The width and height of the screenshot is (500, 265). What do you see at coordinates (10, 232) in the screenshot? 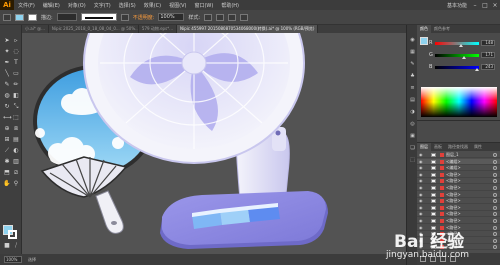
I see `fill-stroke-selector` at bounding box center [10, 232].